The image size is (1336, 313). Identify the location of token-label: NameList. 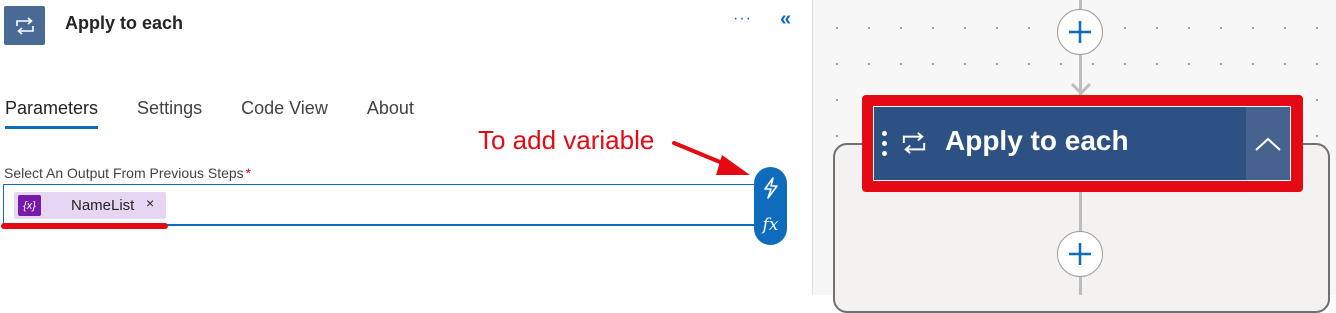
(103, 205).